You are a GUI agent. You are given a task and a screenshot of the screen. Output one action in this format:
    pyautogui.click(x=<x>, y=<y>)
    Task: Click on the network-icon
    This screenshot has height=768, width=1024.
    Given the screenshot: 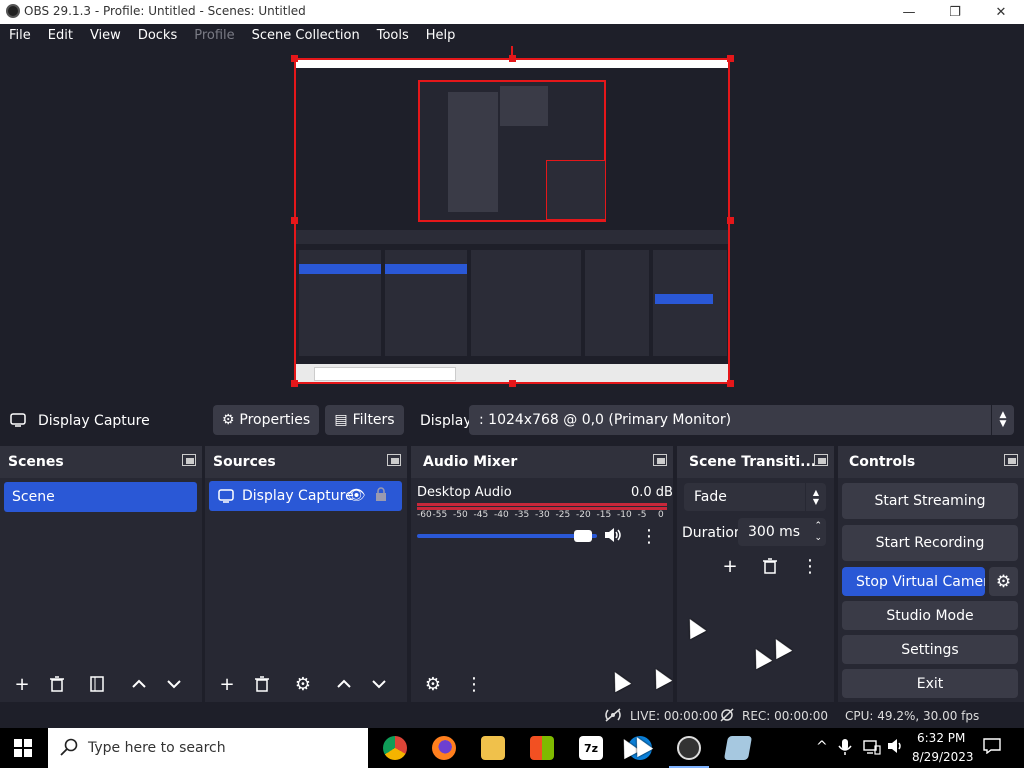 What is the action you would take?
    pyautogui.click(x=872, y=747)
    